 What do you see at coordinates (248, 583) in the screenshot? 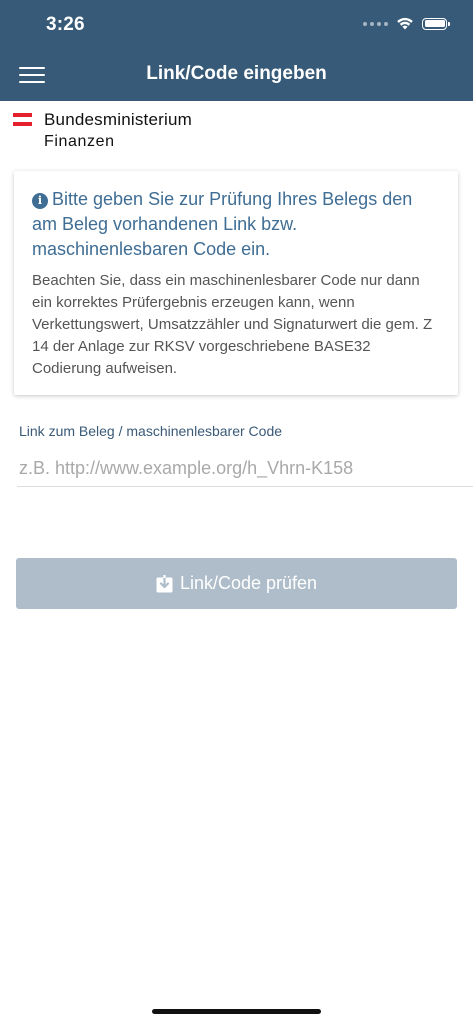
I see `check-button-label: Link/Code prüfen` at bounding box center [248, 583].